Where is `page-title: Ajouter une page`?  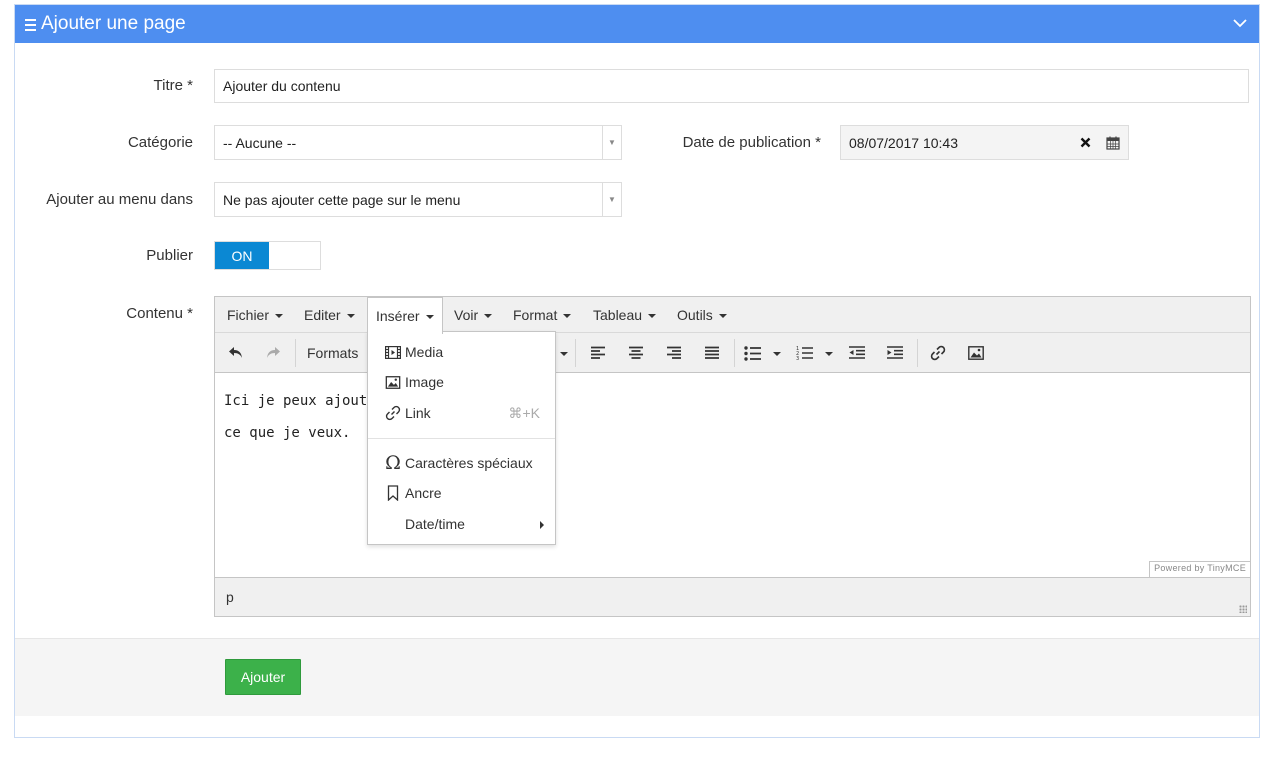 page-title: Ajouter une page is located at coordinates (113, 23).